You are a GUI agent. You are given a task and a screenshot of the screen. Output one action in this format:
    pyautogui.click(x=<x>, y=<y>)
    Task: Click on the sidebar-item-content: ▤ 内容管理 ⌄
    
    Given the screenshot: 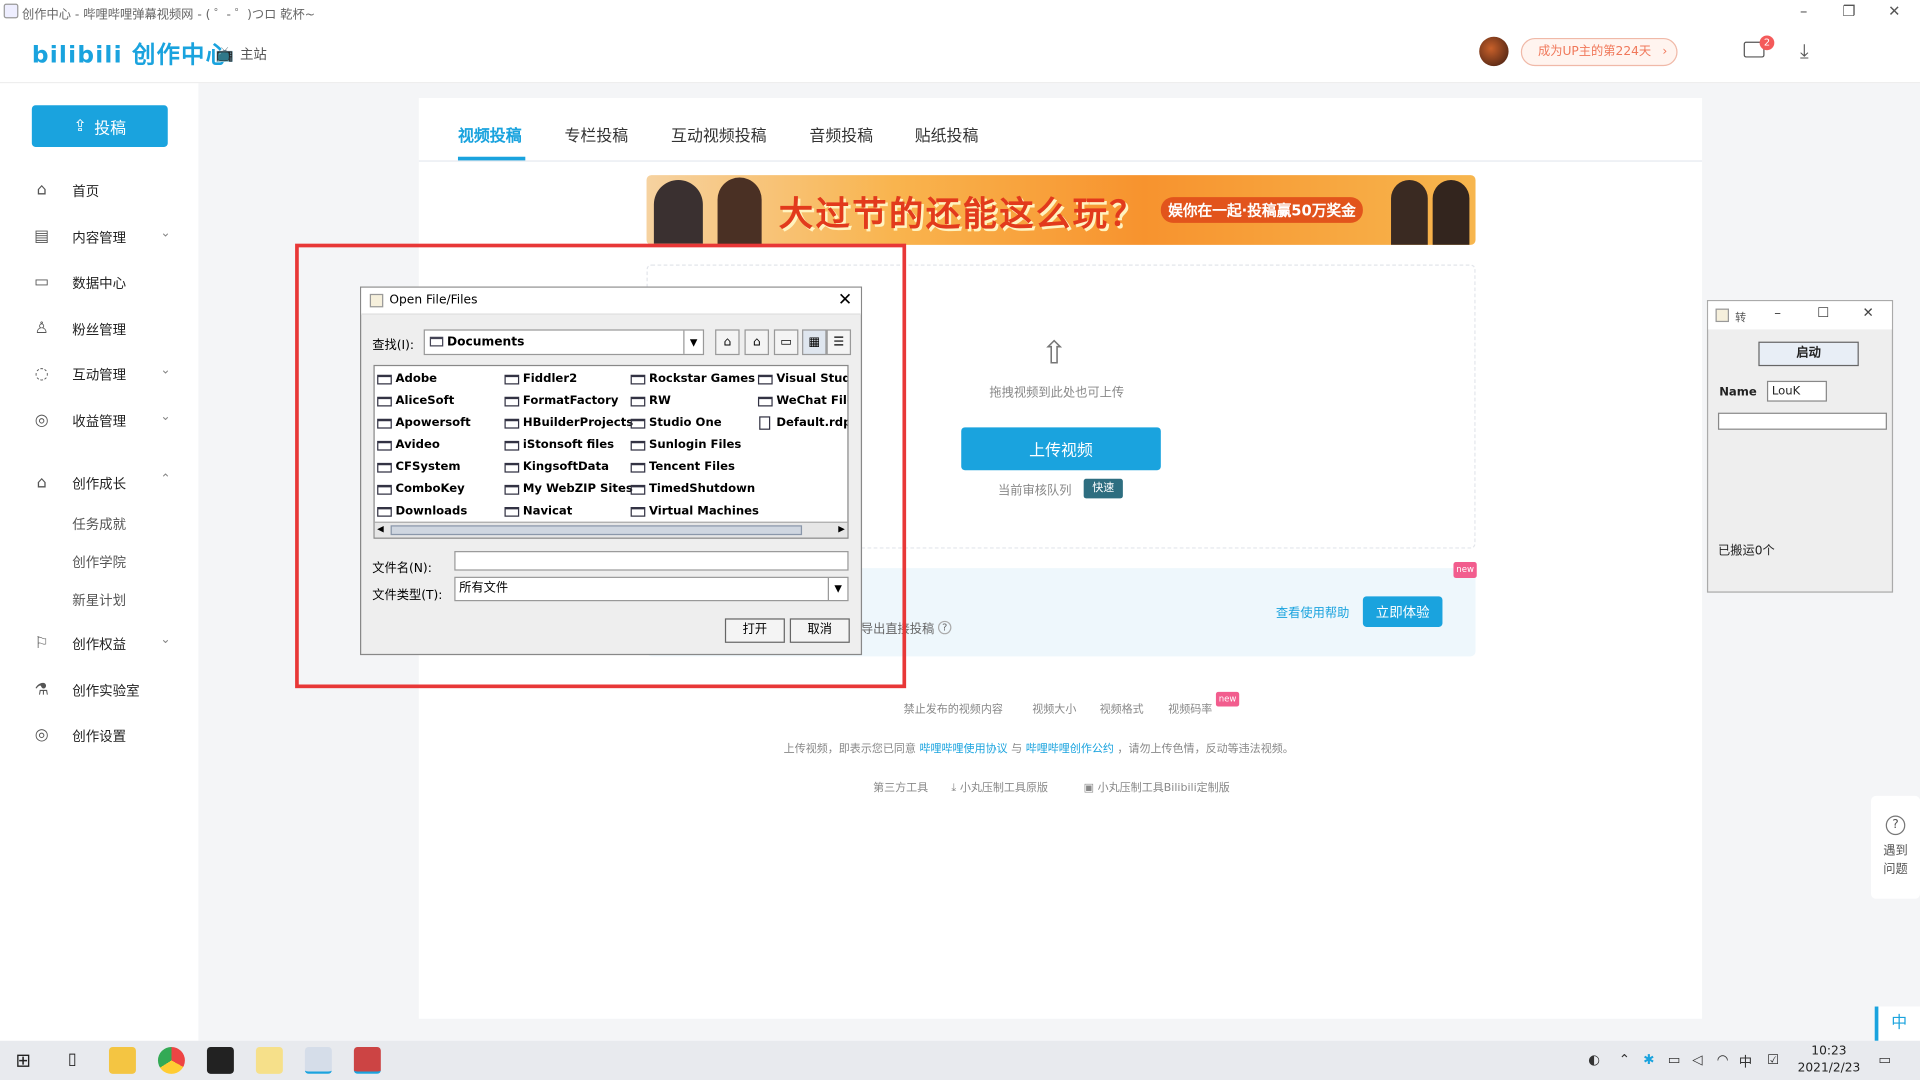 What is the action you would take?
    pyautogui.click(x=99, y=236)
    